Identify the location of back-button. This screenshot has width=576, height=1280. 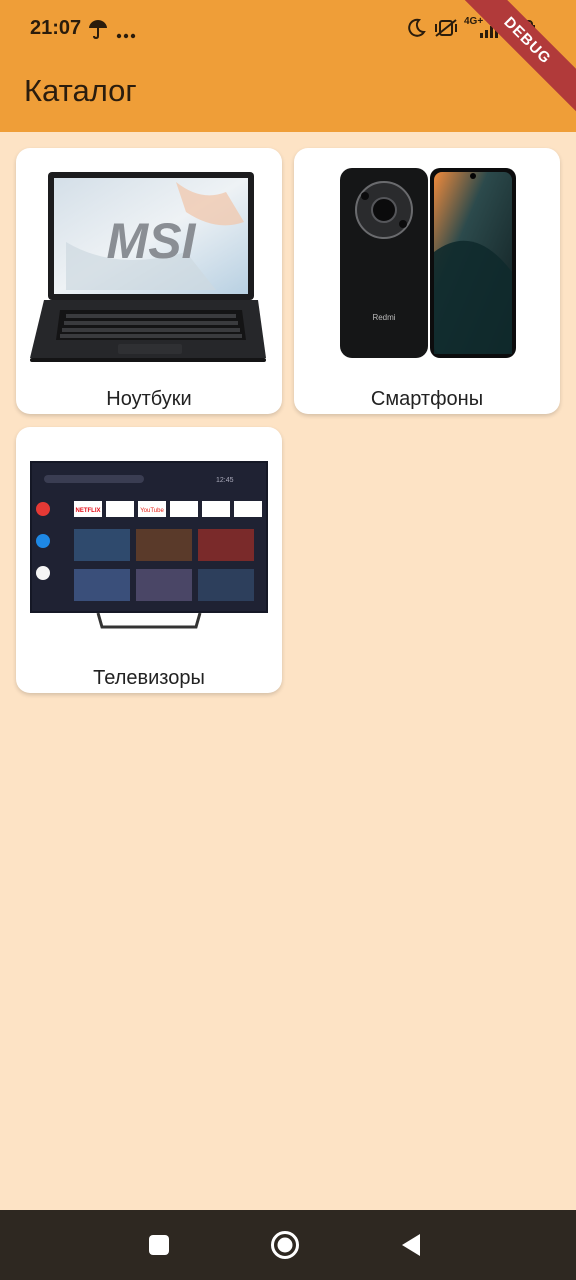
(411, 1245).